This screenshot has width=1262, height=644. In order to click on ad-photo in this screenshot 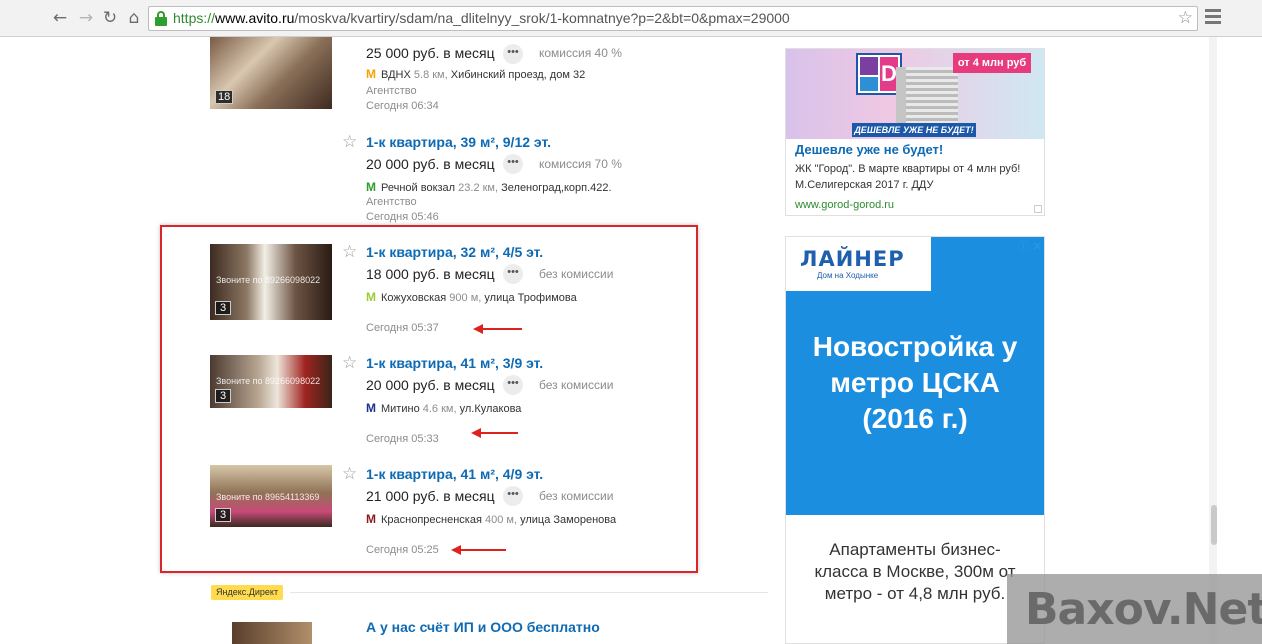, I will do `click(272, 633)`.